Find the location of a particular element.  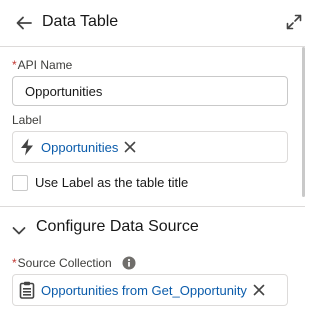

label-pill-text: Opportunities is located at coordinates (80, 147).